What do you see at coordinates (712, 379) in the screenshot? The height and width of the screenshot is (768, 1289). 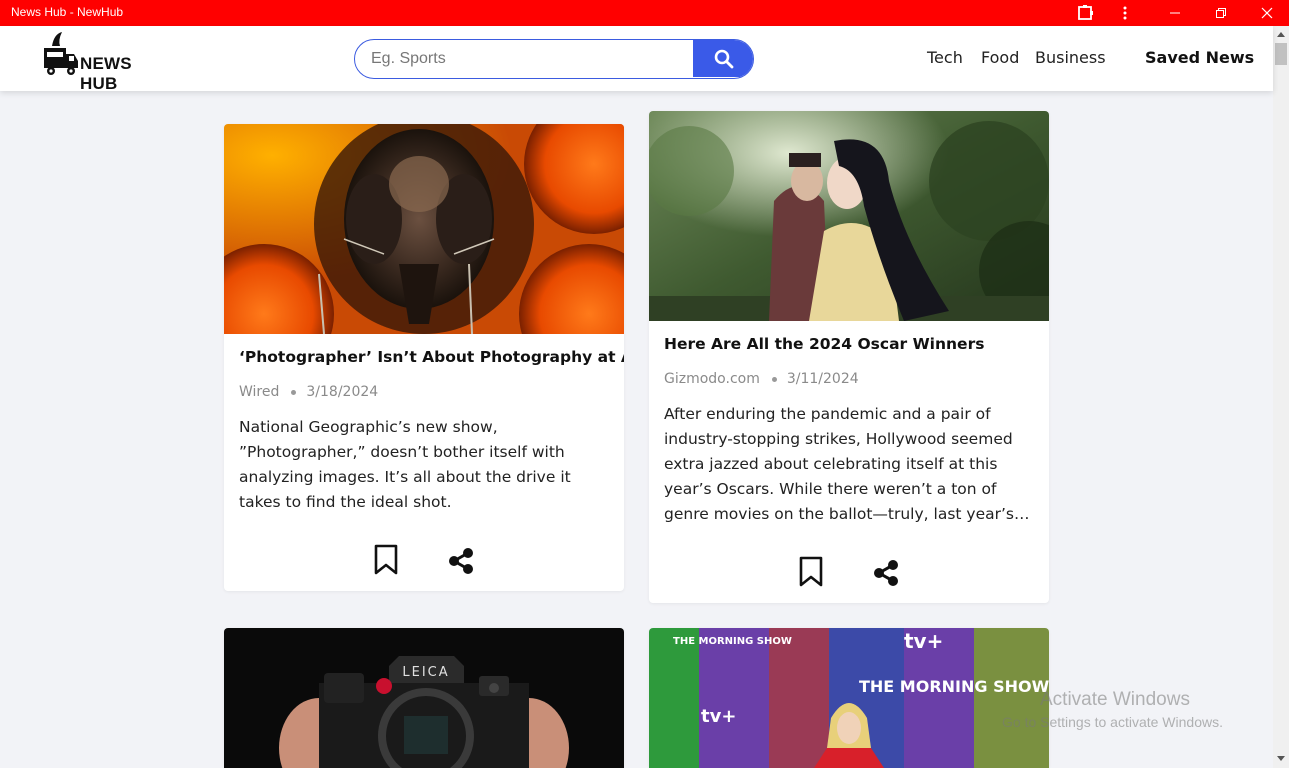 I see `article-source: Gizmodo.com` at bounding box center [712, 379].